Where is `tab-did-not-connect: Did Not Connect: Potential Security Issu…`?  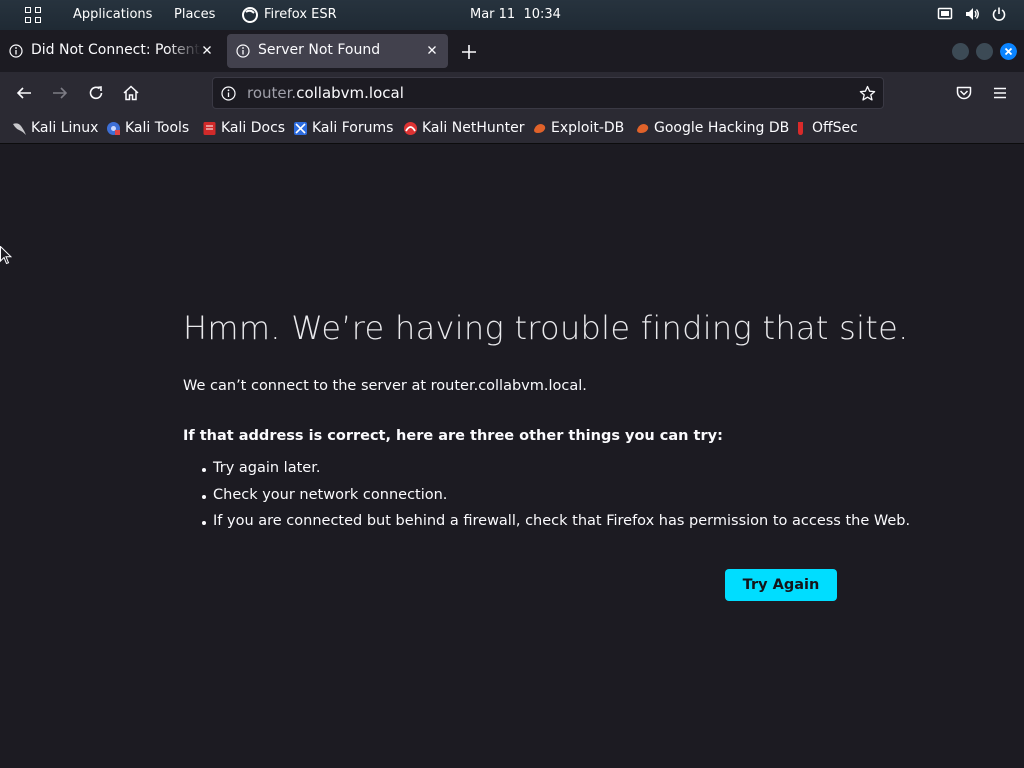 tab-did-not-connect: Did Not Connect: Potential Security Issu… is located at coordinates (110, 51).